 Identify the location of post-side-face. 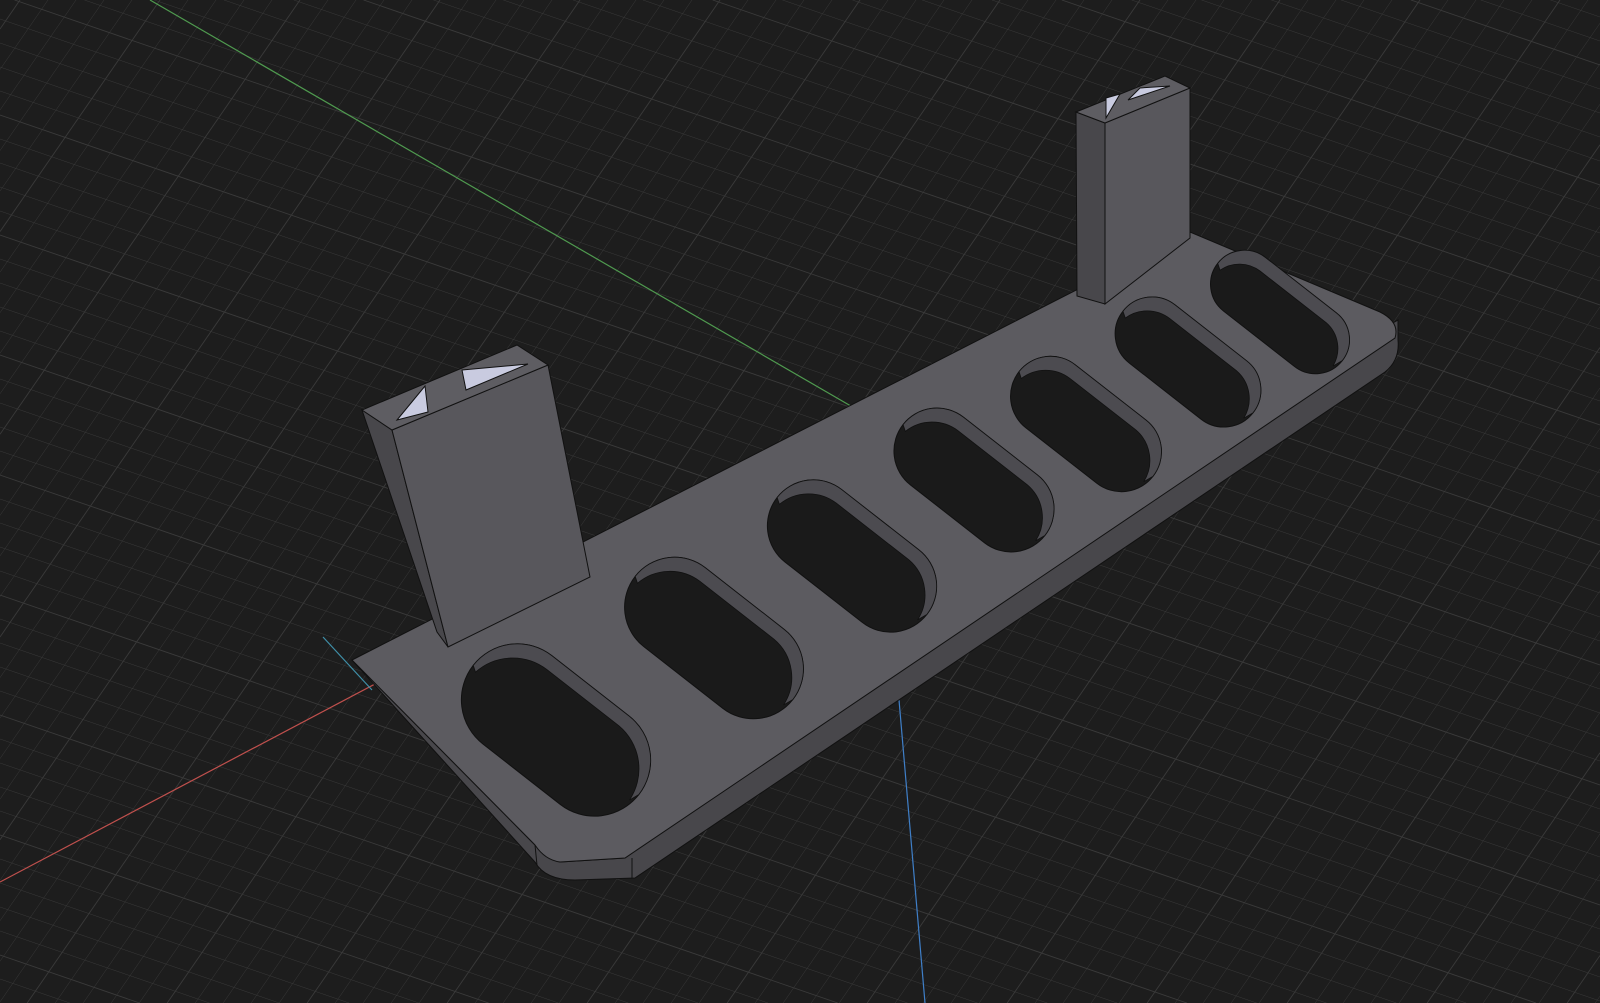
(1090, 208).